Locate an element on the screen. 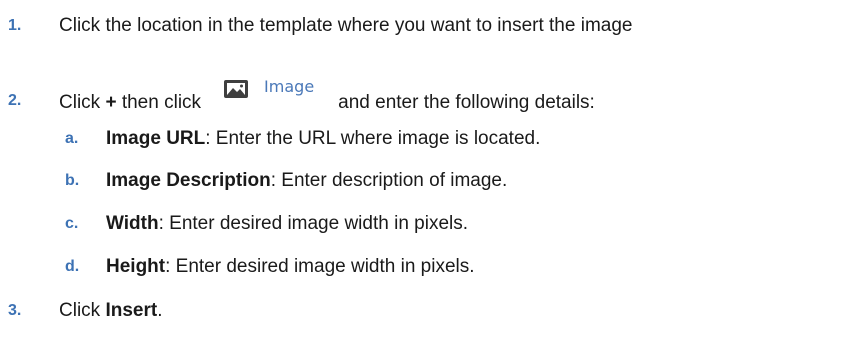 The image size is (867, 352). detail-label: Height is located at coordinates (136, 266).